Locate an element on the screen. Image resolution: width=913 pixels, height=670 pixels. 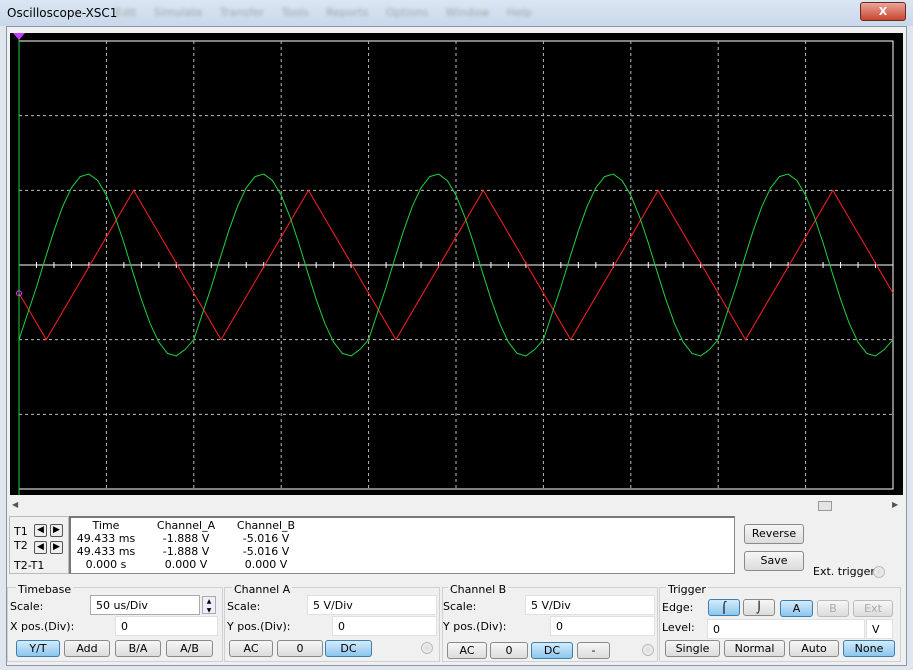
diff-time: 0.000 s is located at coordinates (106, 564).